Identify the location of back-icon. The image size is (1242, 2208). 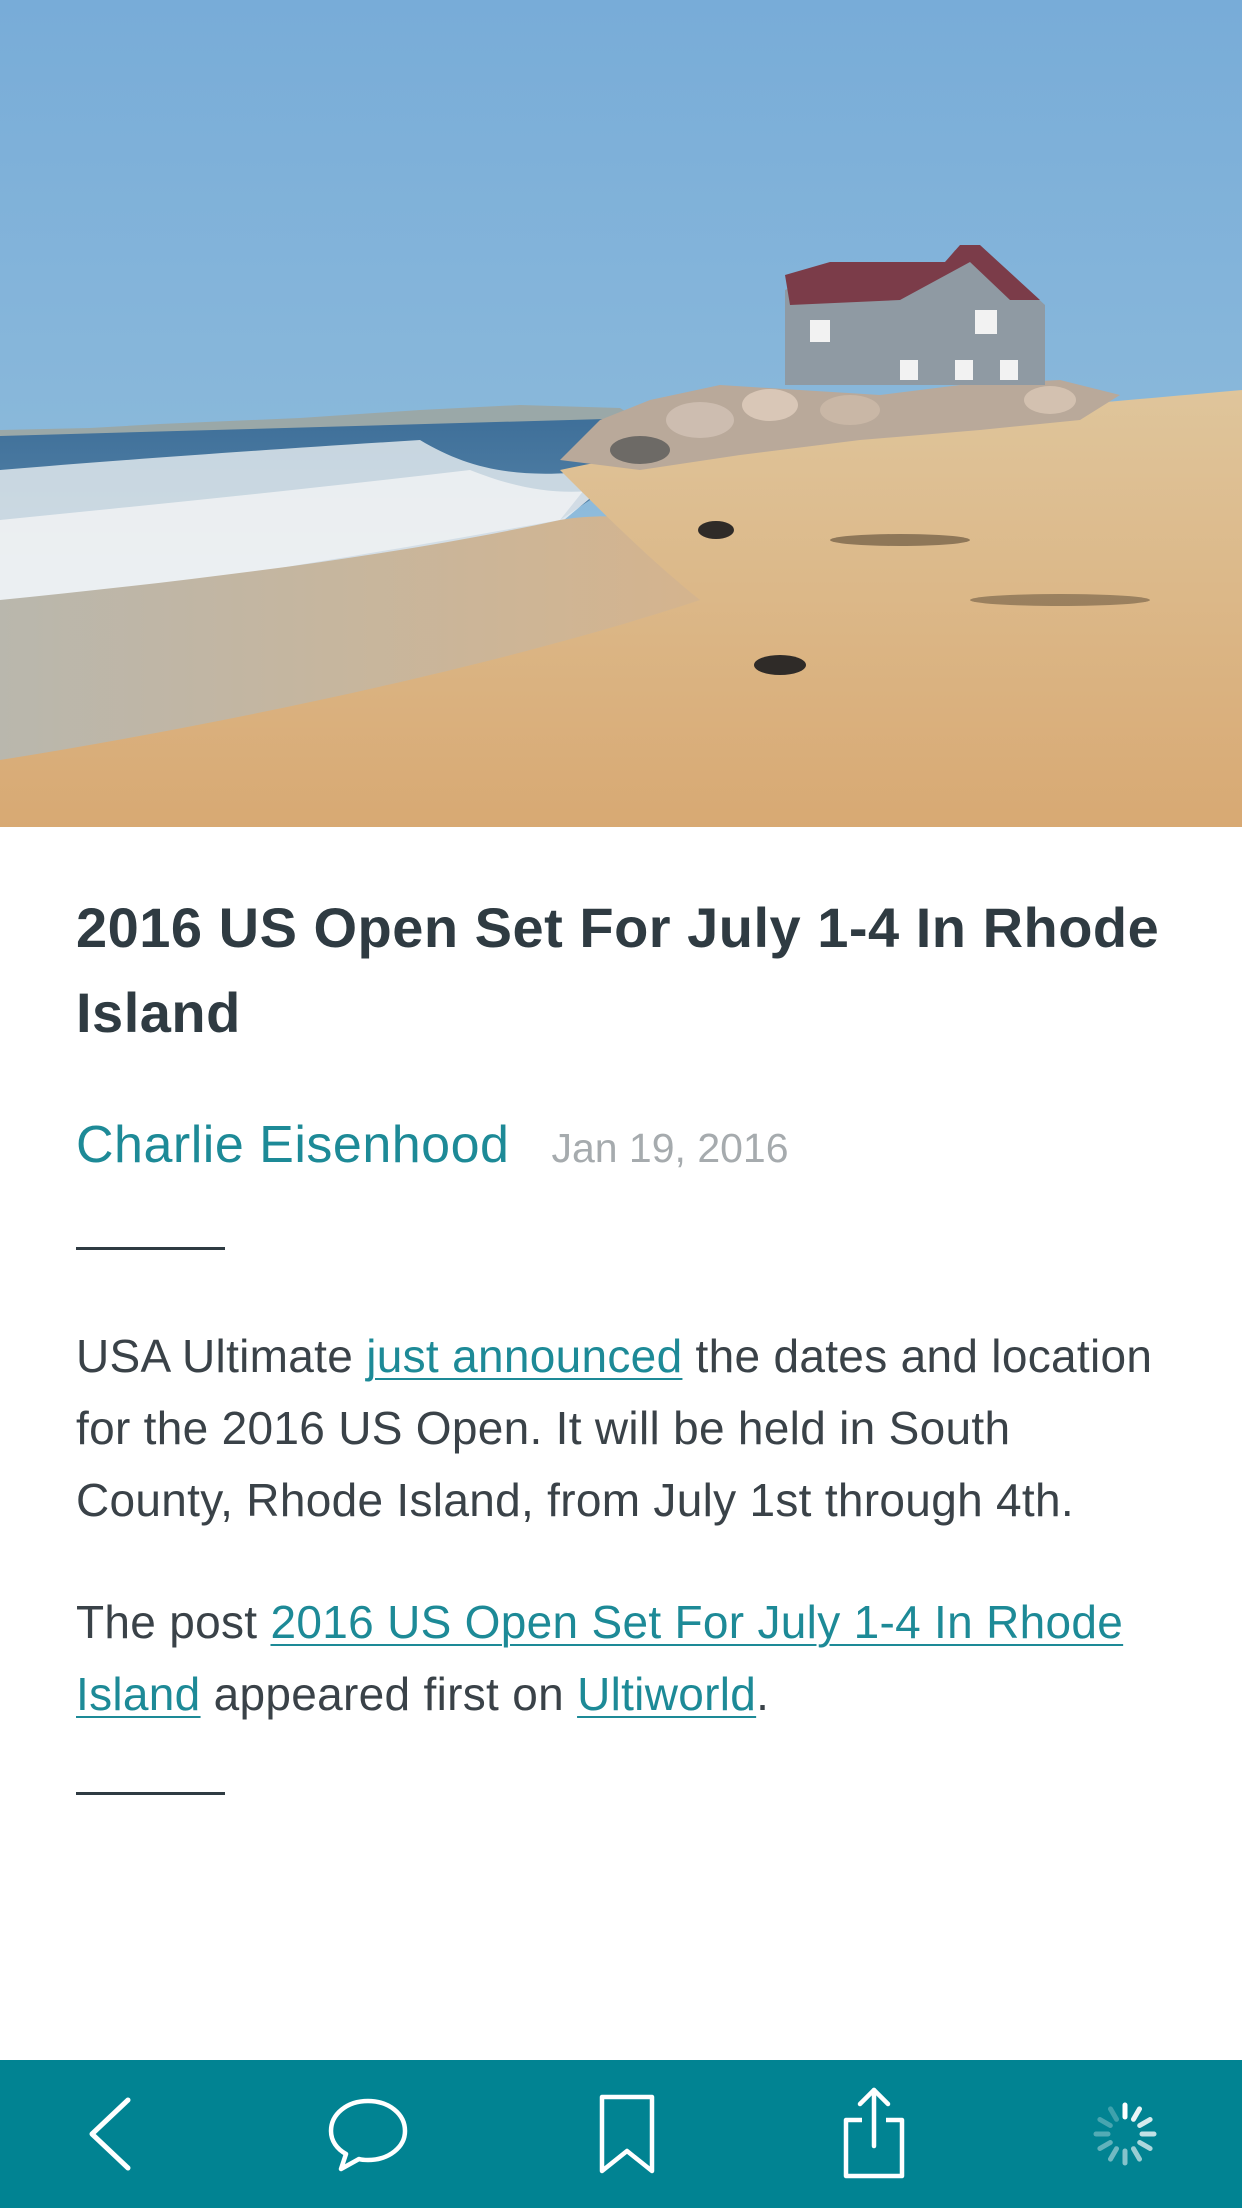
(110, 2134).